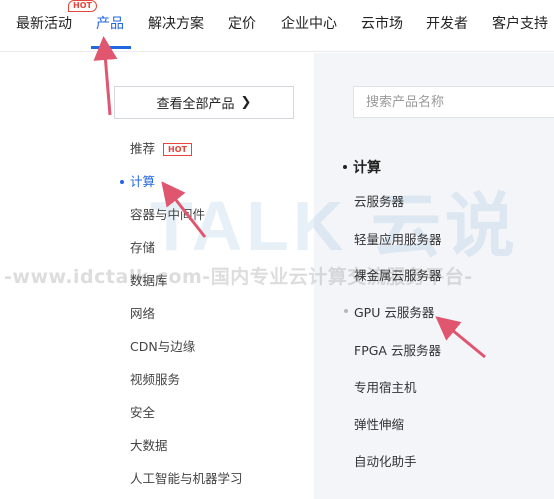 This screenshot has height=499, width=554. I want to click on watermark-logo: TALK 云说, so click(334, 220).